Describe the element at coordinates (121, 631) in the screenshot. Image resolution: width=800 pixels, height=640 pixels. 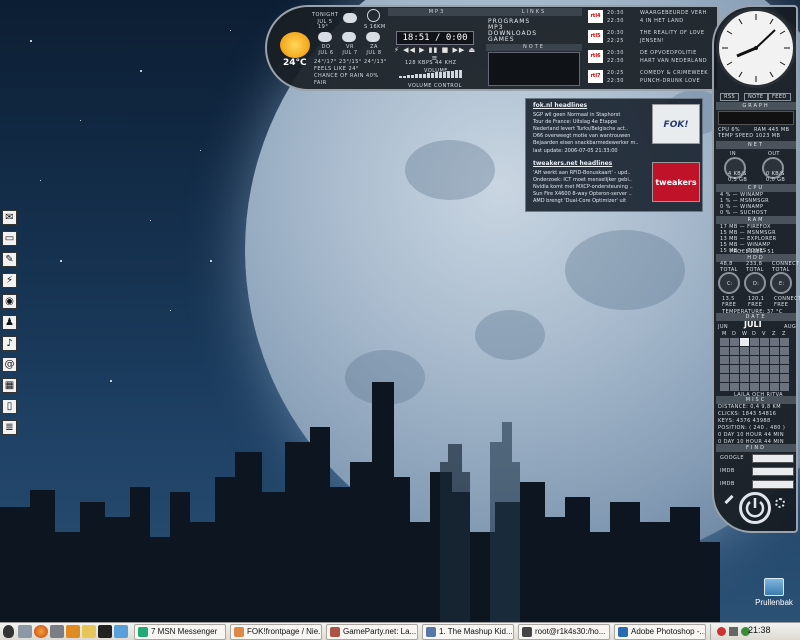
I see `network-icon` at that location.